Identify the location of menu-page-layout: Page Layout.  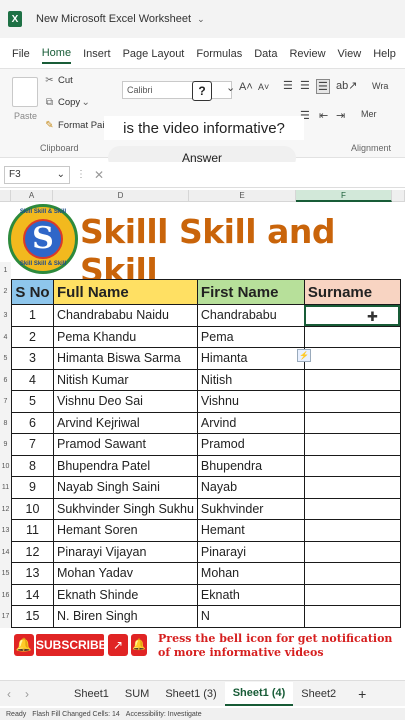
(154, 55).